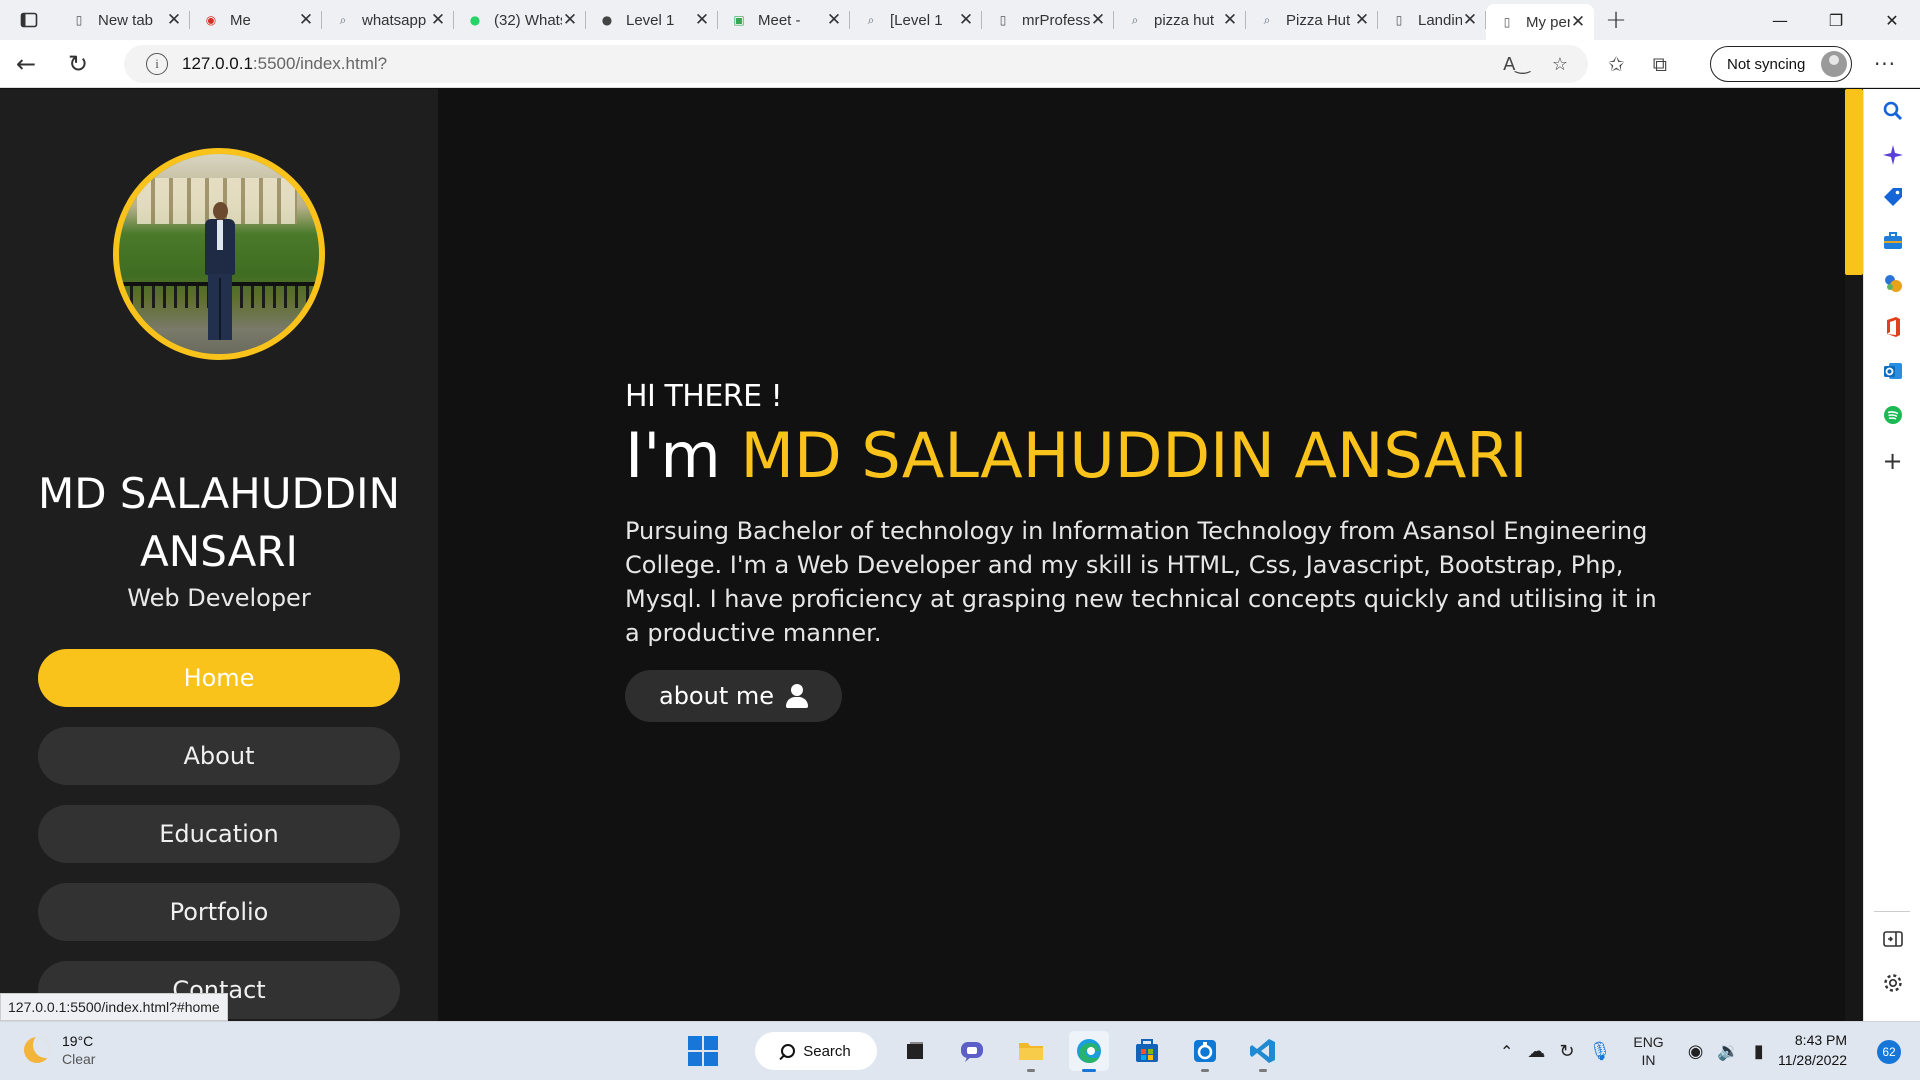 The image size is (1920, 1080). What do you see at coordinates (114, 1007) in the screenshot?
I see `status-bar-url: 127.0.0.1:5500/index.html?#home` at bounding box center [114, 1007].